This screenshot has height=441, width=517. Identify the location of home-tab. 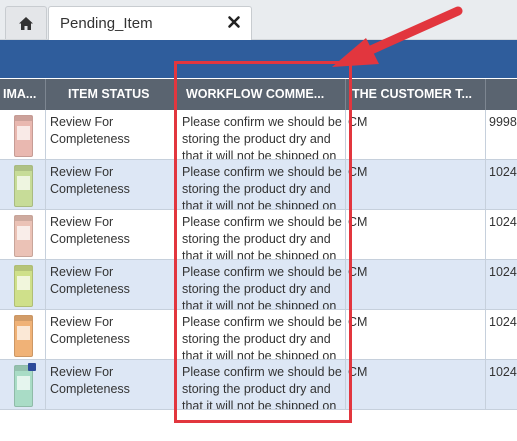
(26, 22).